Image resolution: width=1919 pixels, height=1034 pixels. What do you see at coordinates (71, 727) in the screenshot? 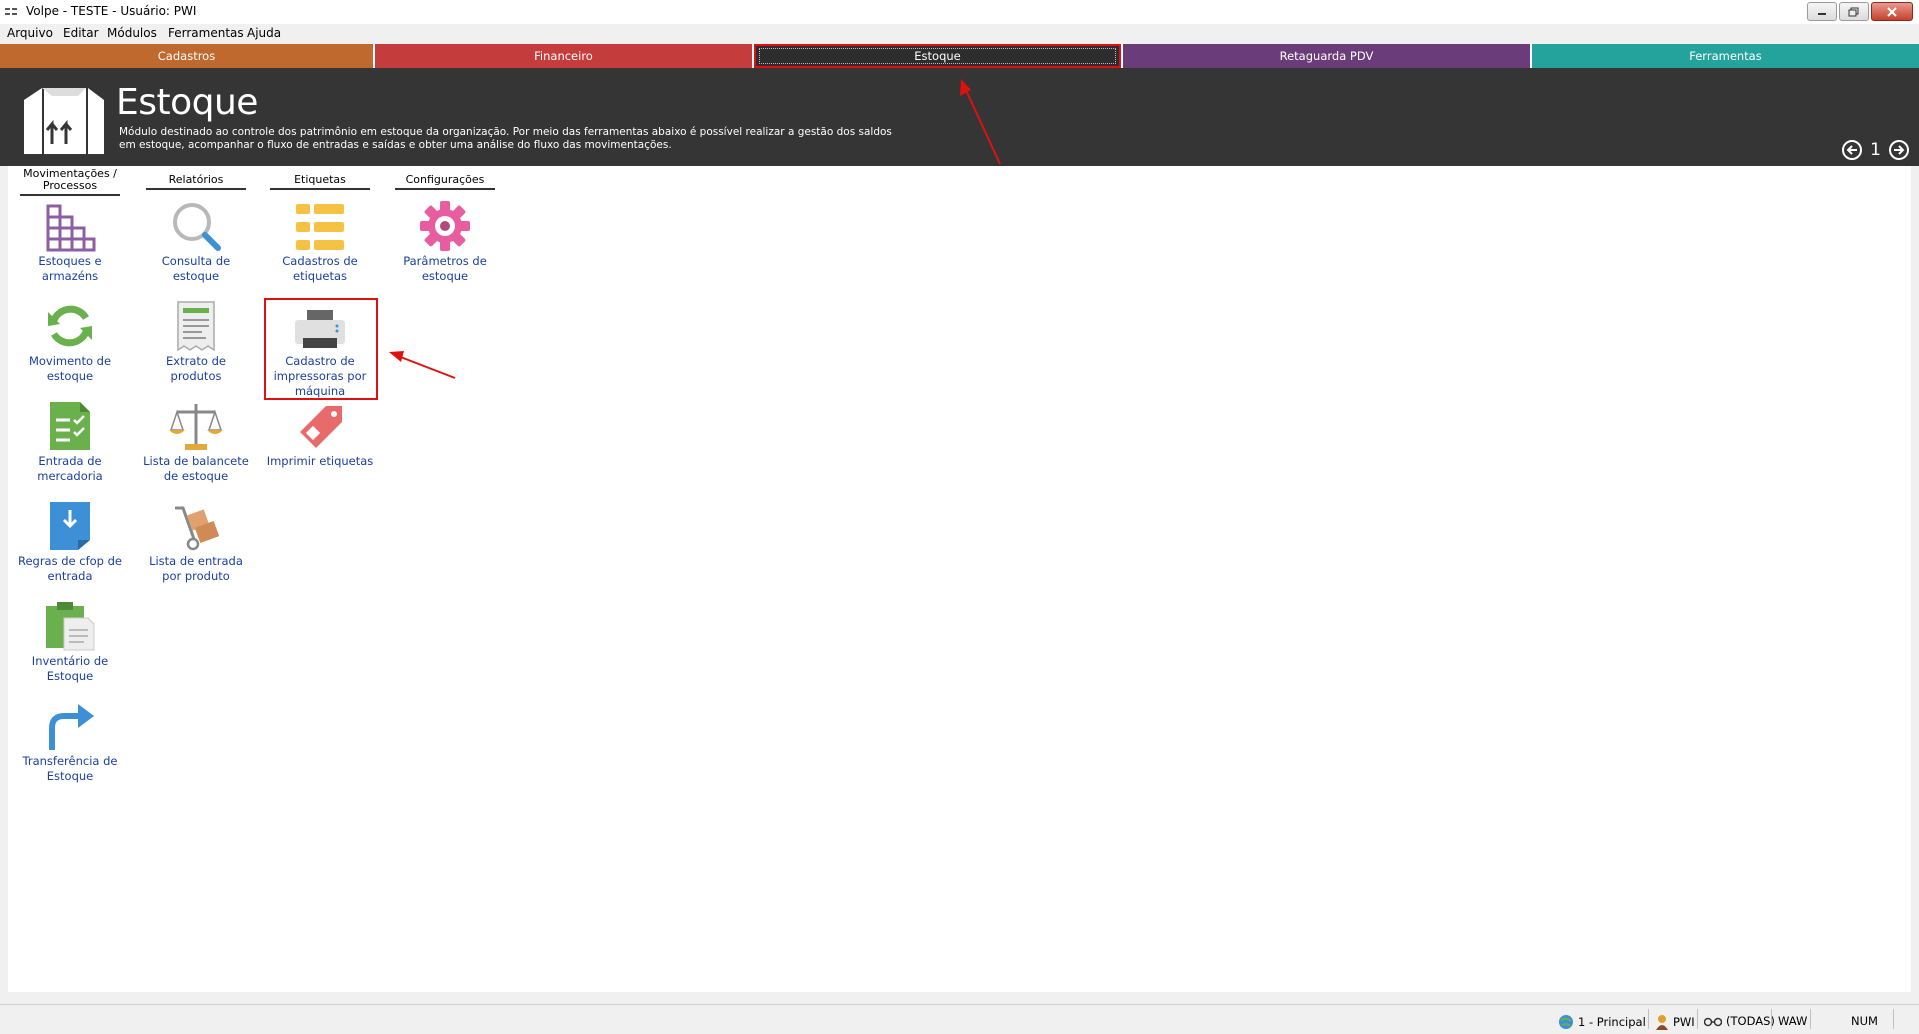
I see `turn-arrow-icon` at bounding box center [71, 727].